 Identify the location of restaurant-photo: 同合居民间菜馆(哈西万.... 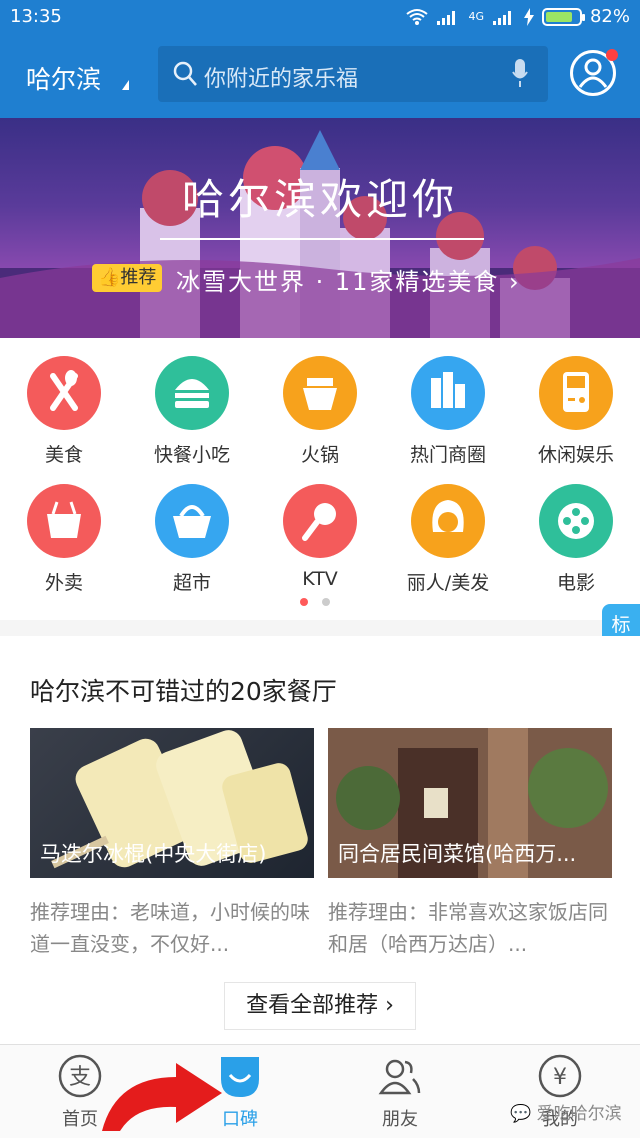
(470, 803).